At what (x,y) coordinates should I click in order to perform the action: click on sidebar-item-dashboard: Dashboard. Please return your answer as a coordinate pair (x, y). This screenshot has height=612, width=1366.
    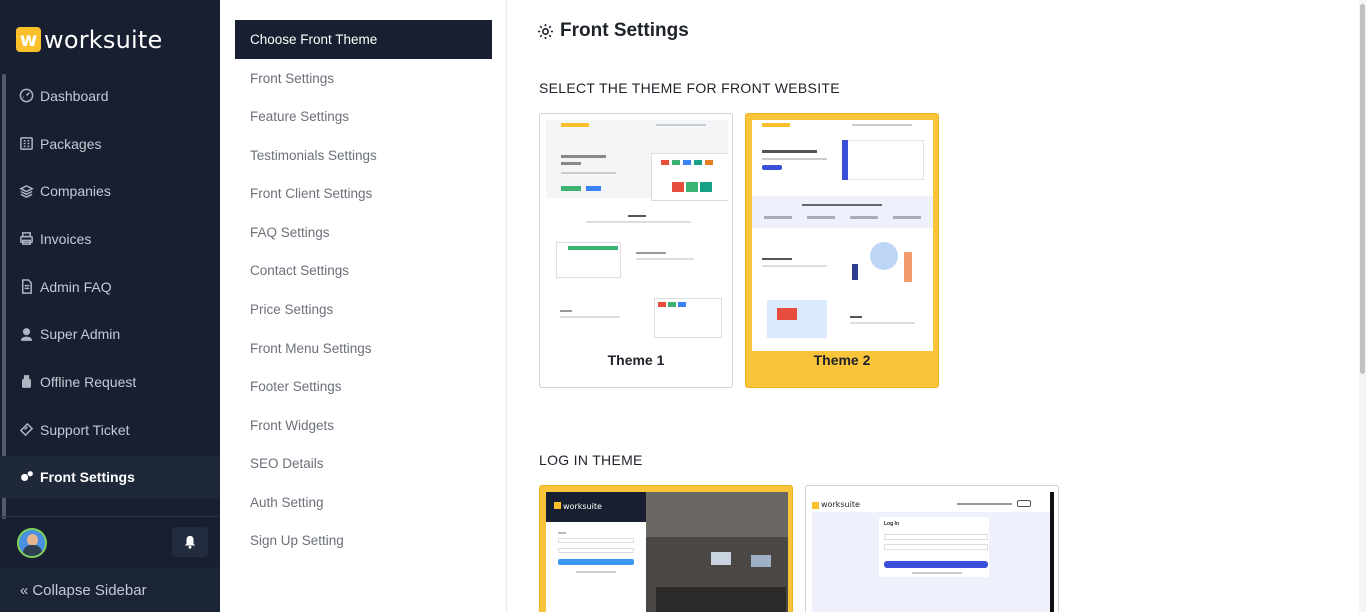
    Looking at the image, I should click on (110, 96).